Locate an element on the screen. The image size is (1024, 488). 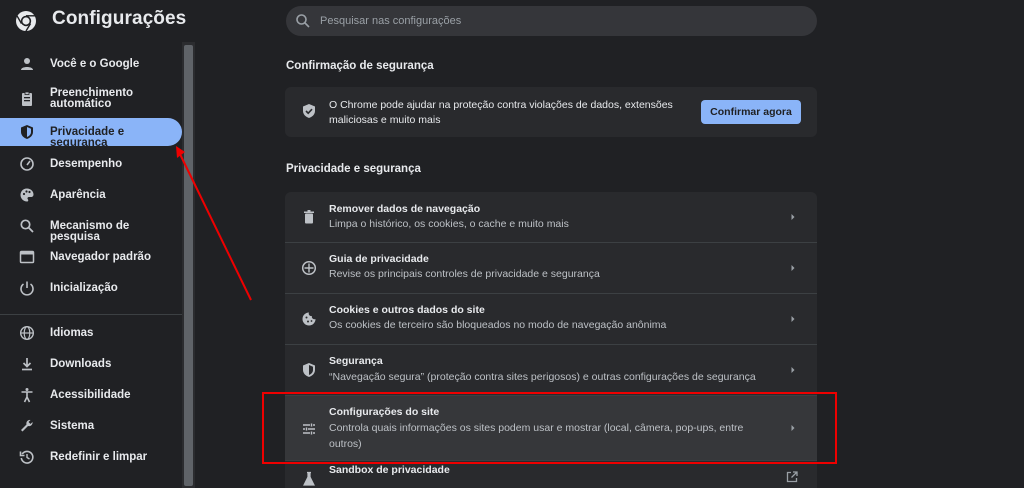
palette-icon is located at coordinates (27, 195).